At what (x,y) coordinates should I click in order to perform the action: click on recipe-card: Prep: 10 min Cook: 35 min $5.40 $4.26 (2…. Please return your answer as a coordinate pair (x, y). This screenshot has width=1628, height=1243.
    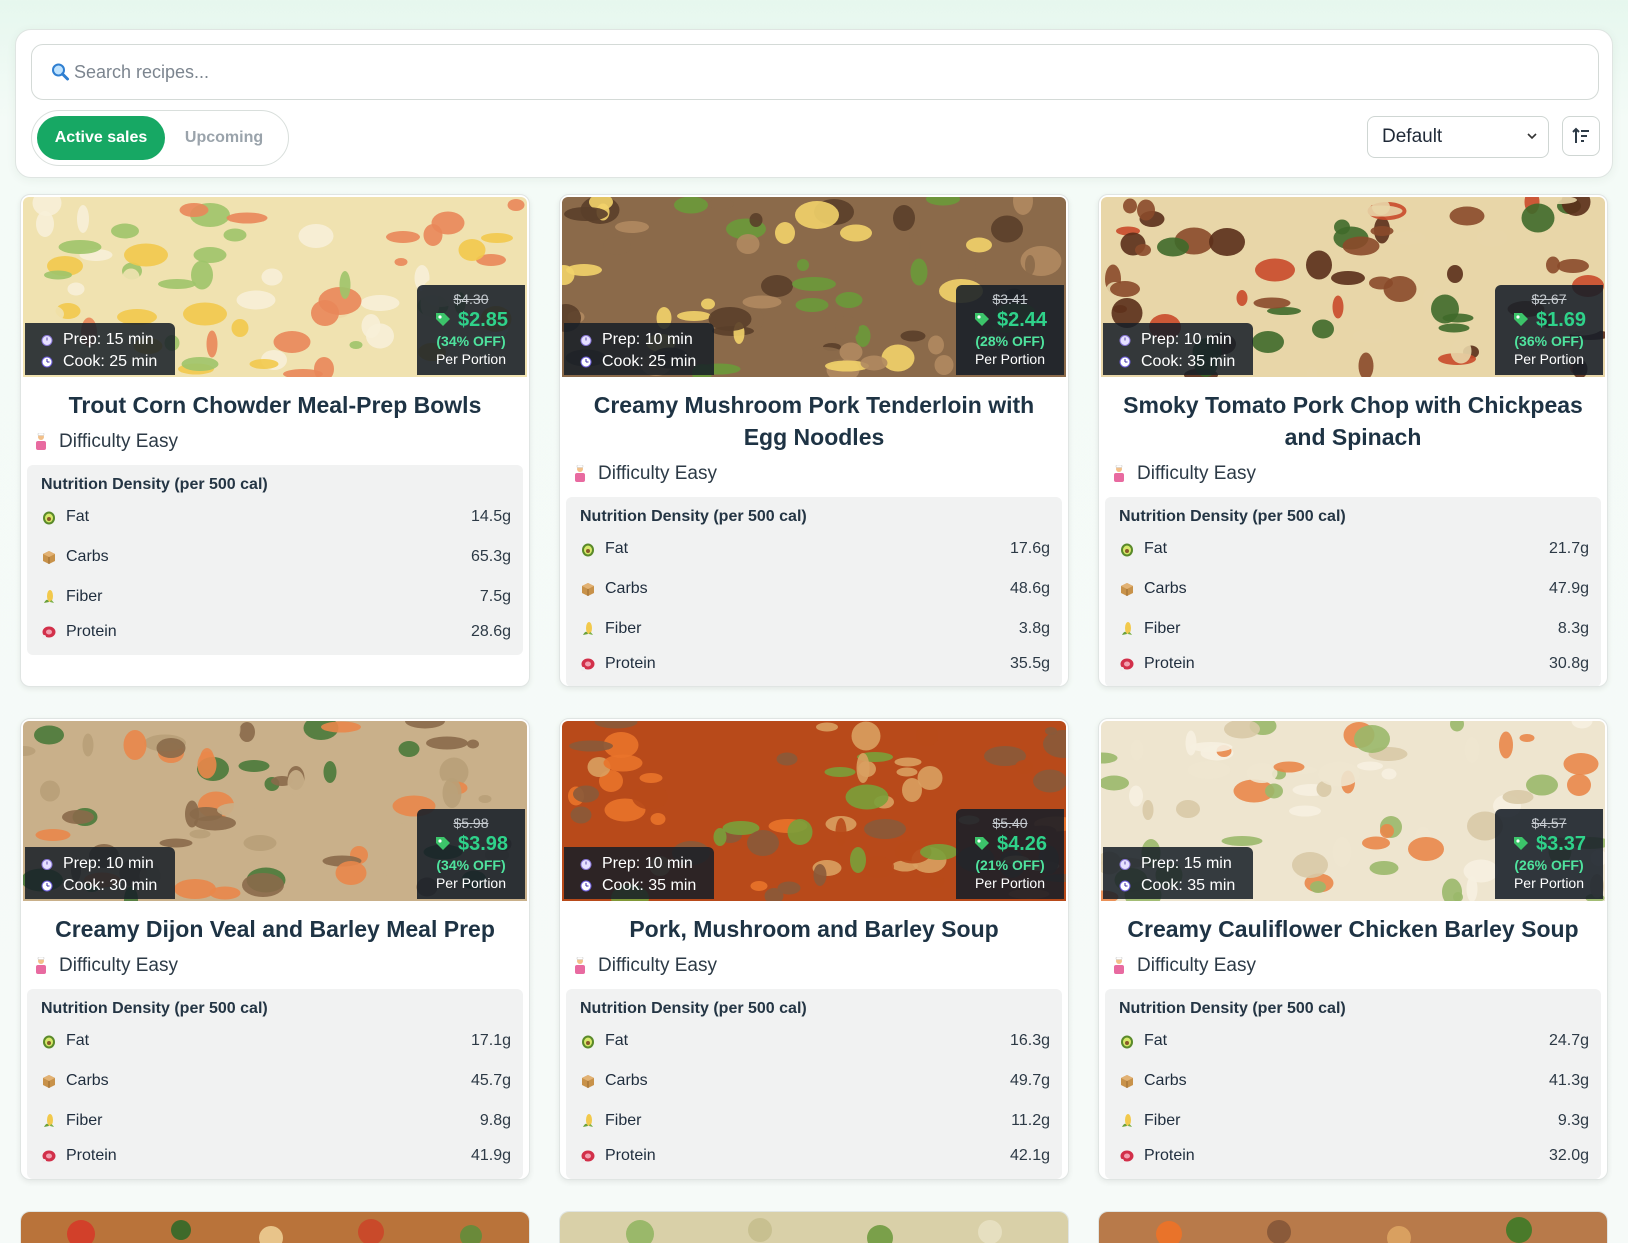
    Looking at the image, I should click on (814, 949).